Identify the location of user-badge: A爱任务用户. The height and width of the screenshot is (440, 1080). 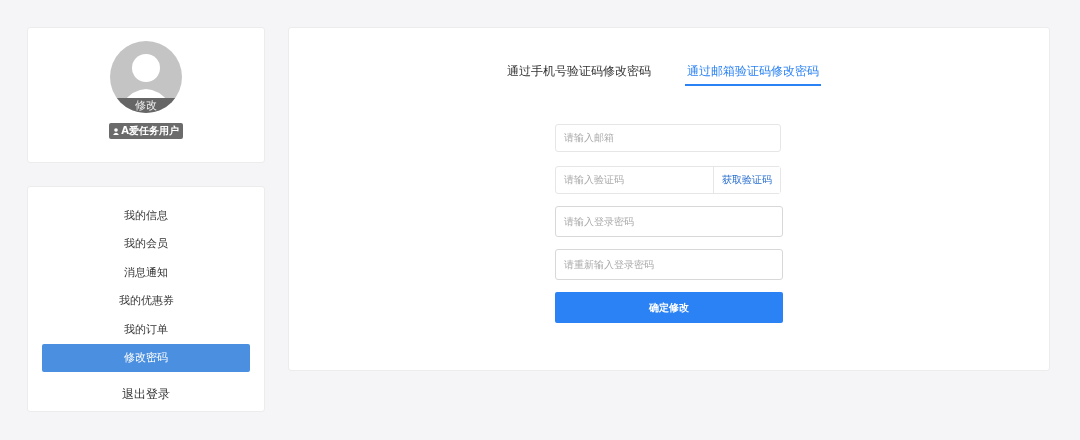
(146, 131).